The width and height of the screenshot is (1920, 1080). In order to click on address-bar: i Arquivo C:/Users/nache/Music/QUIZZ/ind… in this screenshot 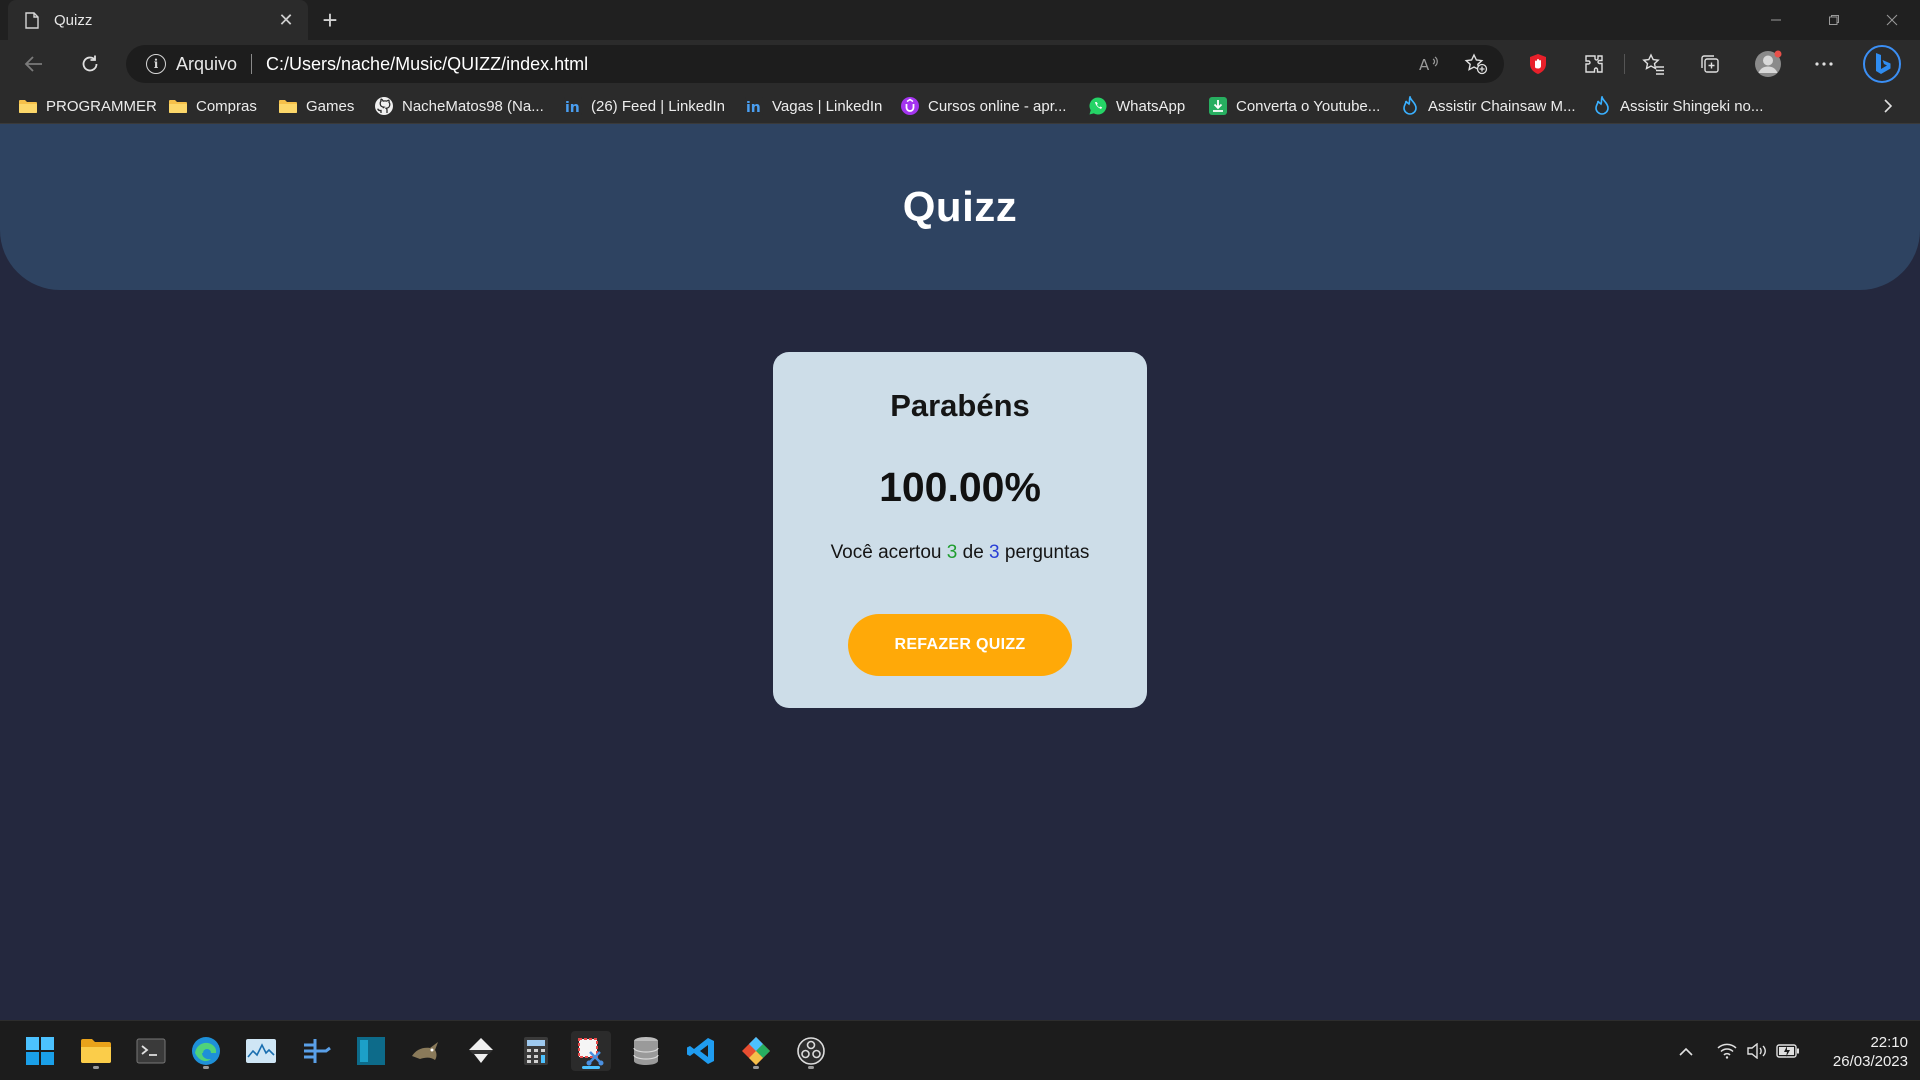, I will do `click(815, 64)`.